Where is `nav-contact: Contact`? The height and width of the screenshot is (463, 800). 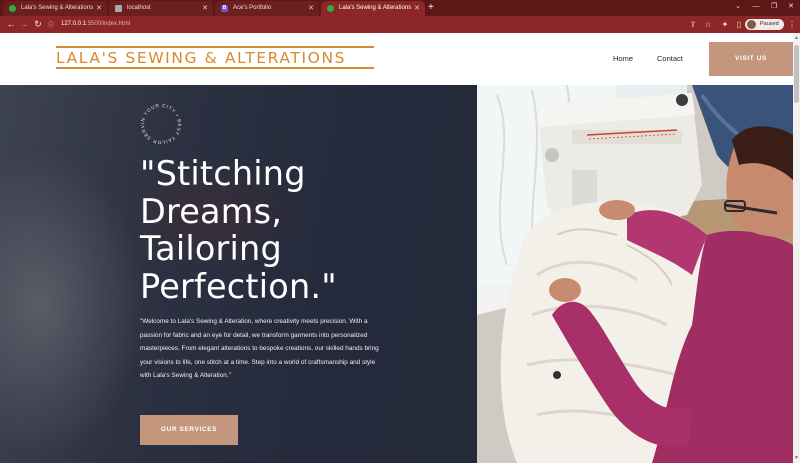
nav-contact: Contact is located at coordinates (670, 58).